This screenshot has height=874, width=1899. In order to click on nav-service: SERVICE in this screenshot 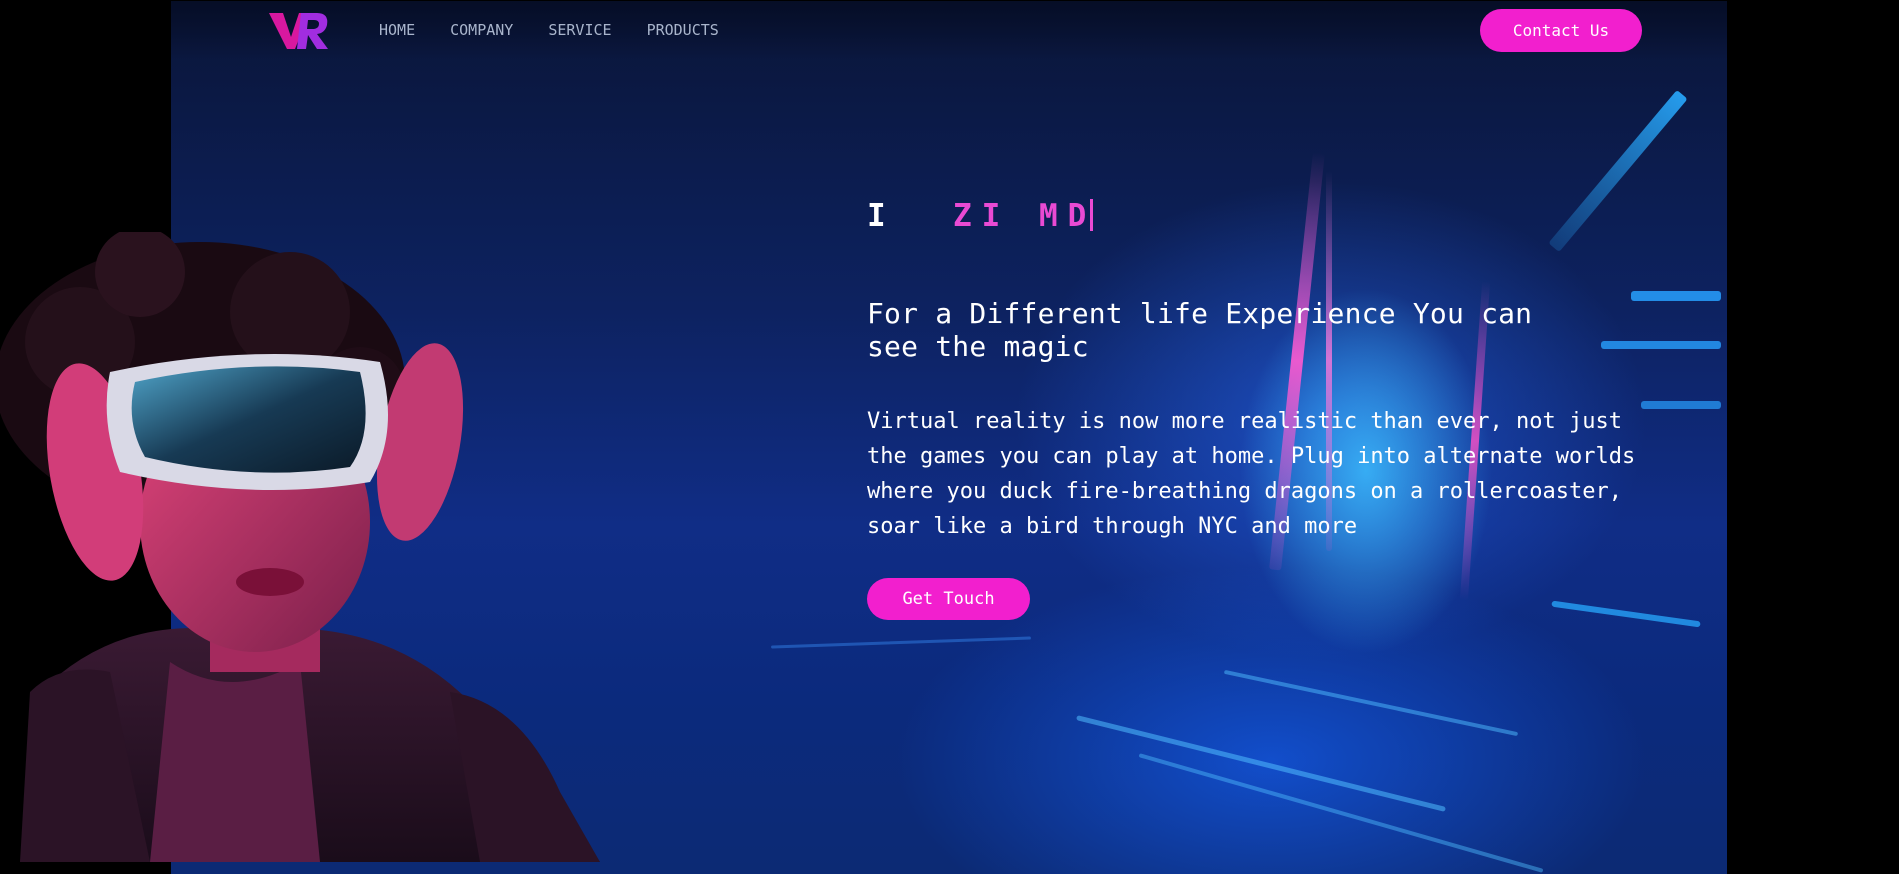, I will do `click(579, 30)`.